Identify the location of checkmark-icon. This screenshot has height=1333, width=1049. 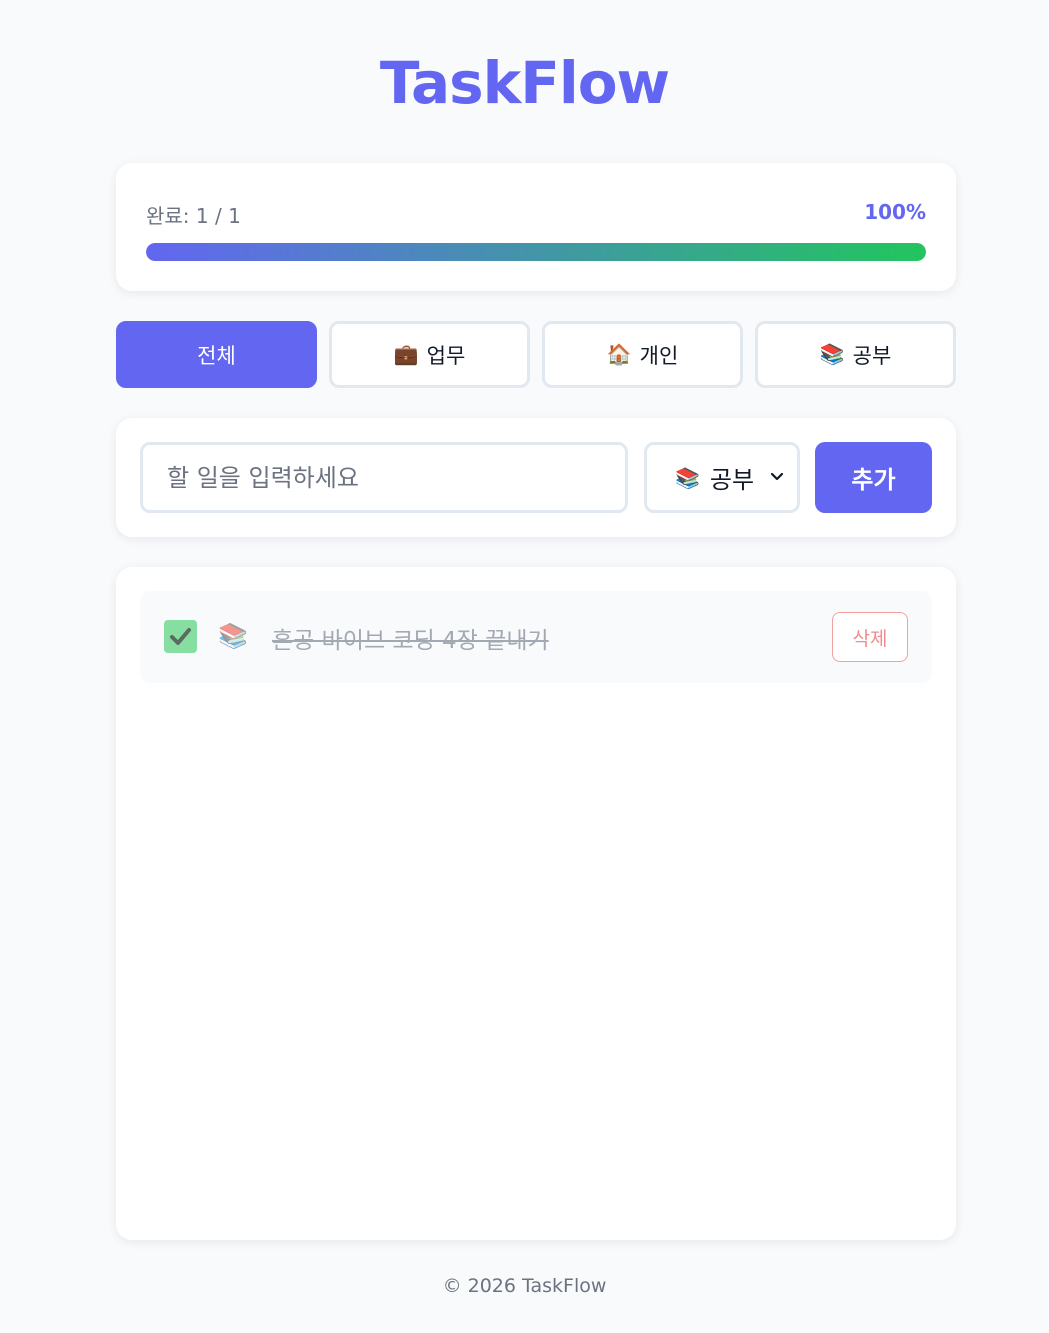
(180, 636).